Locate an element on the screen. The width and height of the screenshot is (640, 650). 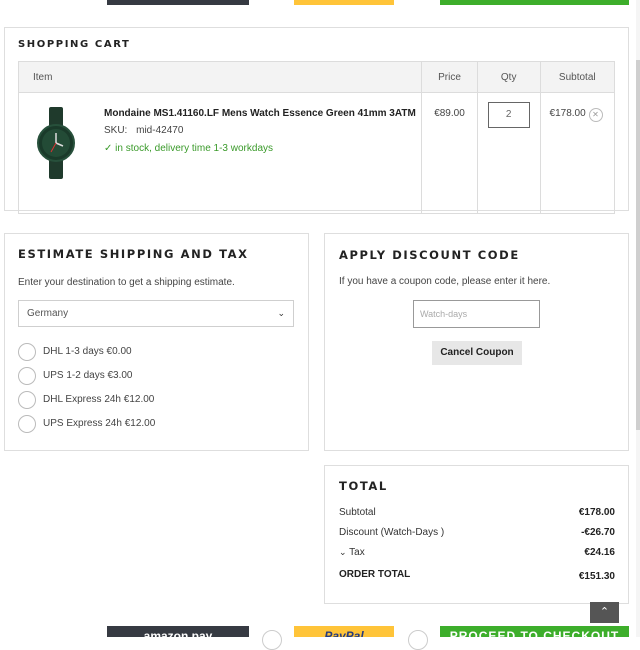
quantity-input: 2 is located at coordinates (508, 115).